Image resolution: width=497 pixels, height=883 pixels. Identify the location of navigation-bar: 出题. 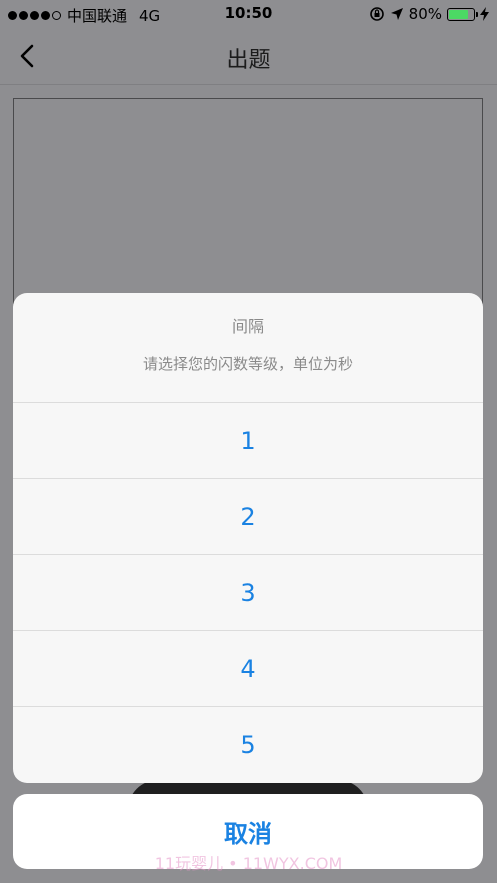
(248, 56).